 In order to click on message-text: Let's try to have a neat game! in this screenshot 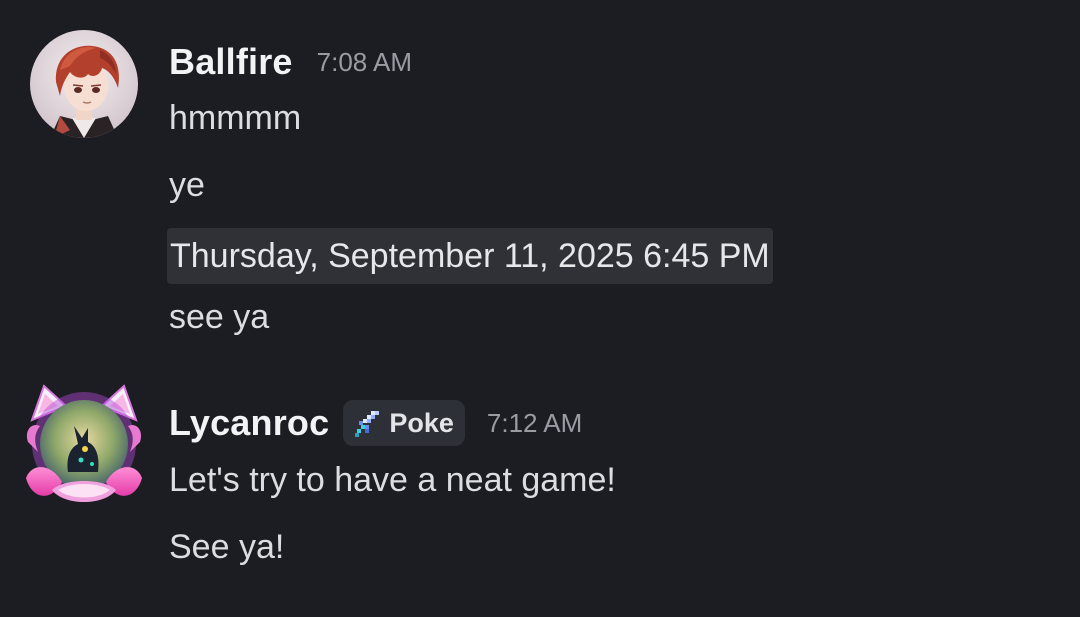, I will do `click(392, 480)`.